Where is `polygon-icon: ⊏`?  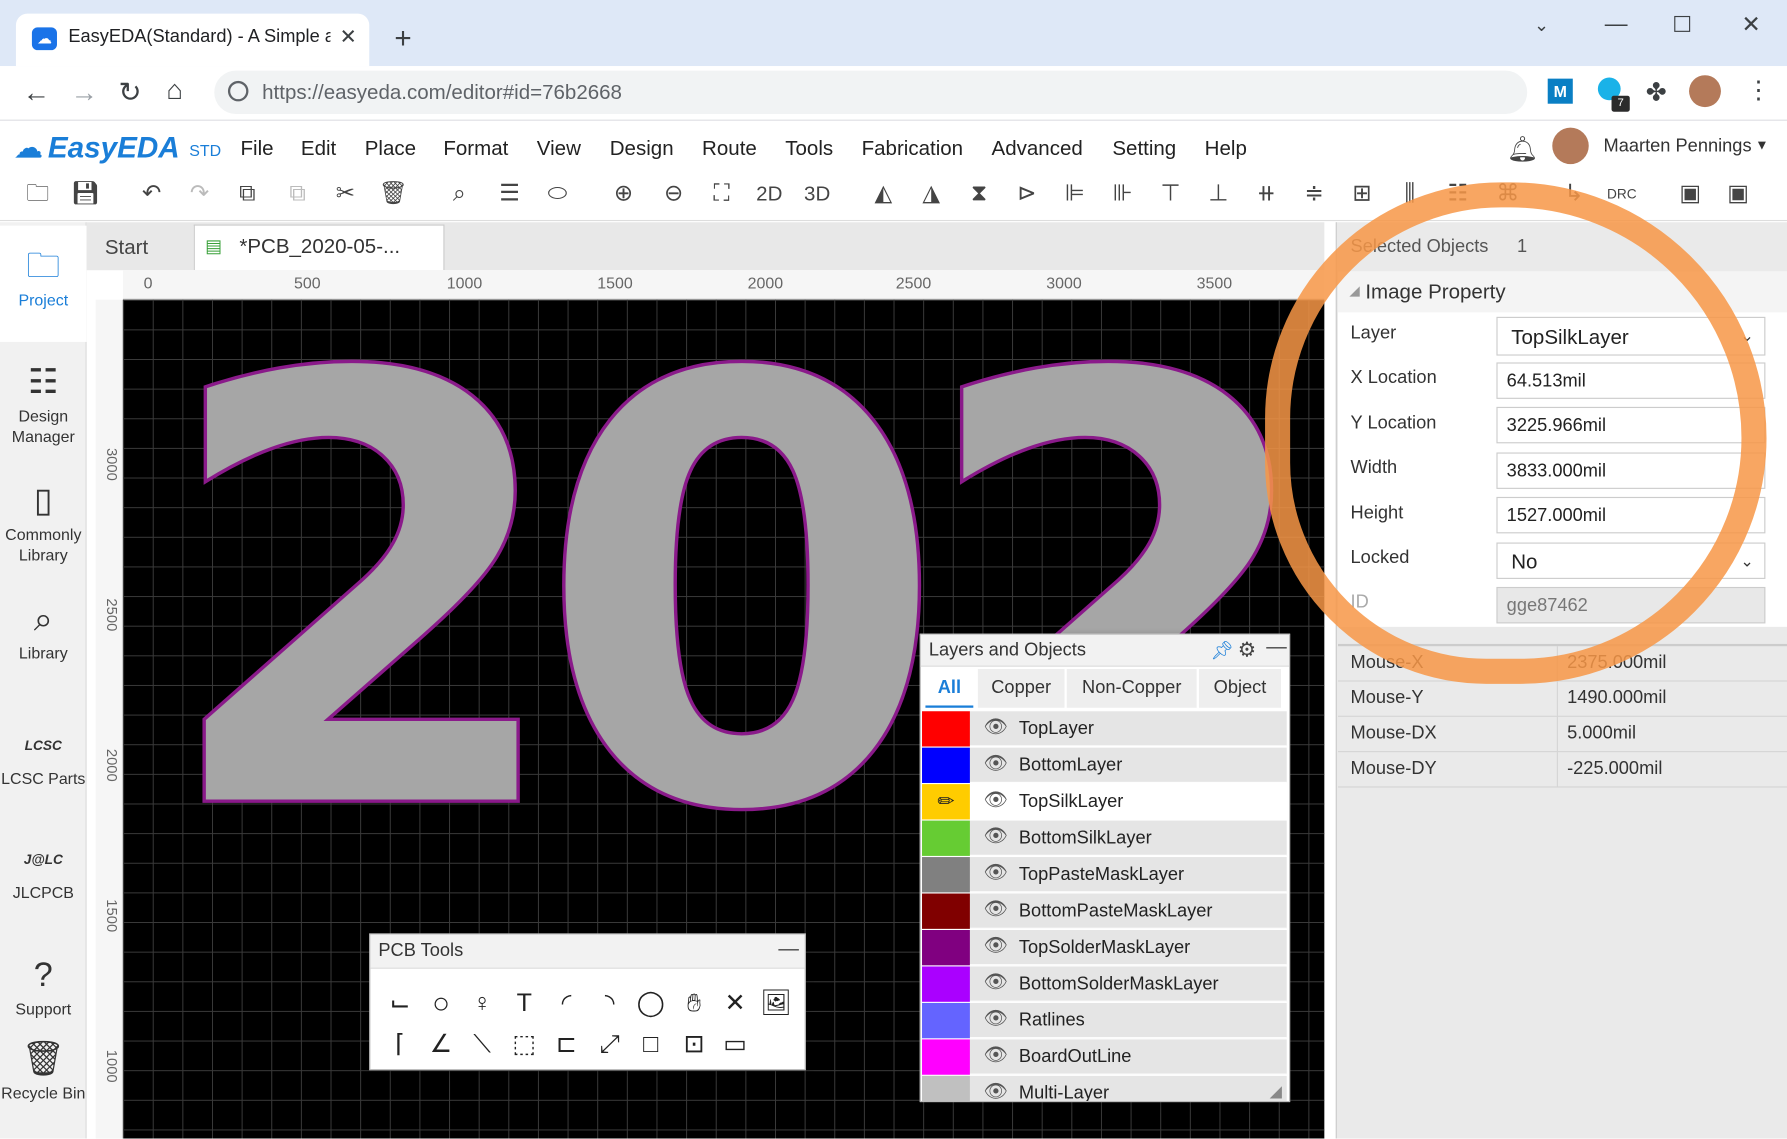 polygon-icon: ⊏ is located at coordinates (566, 1044).